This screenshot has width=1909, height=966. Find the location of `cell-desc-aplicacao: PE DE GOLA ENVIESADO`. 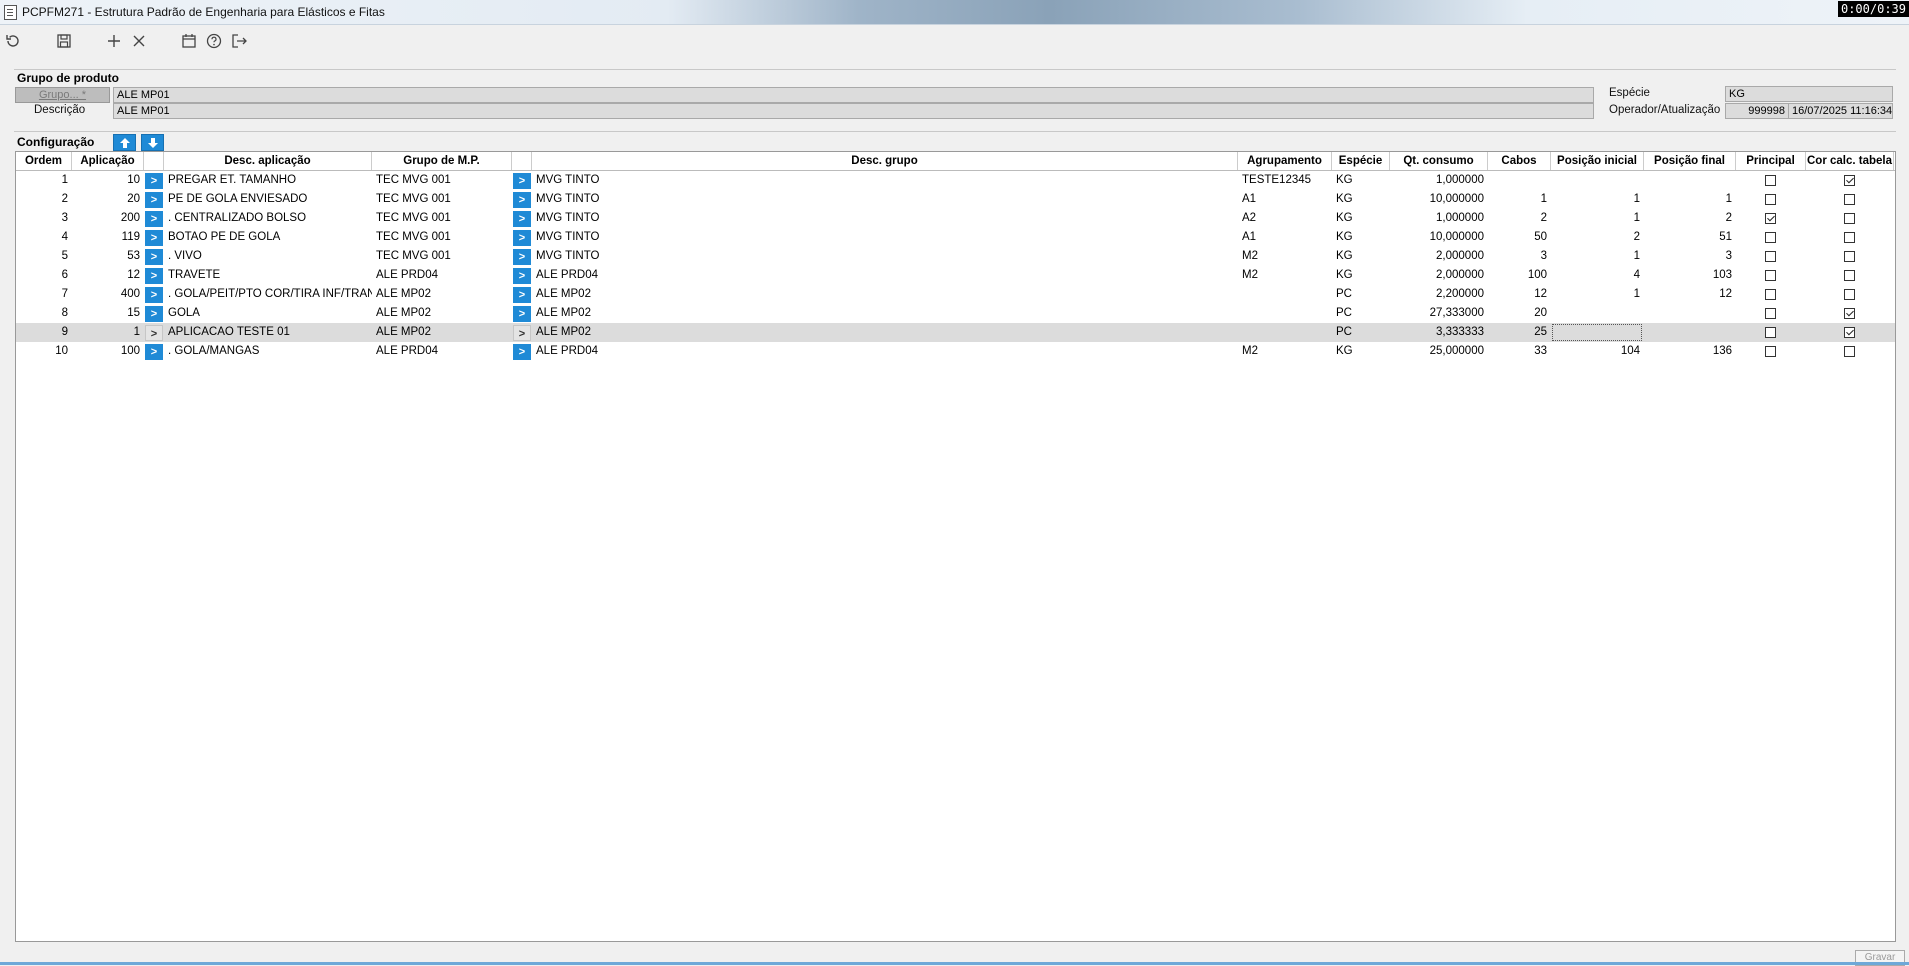

cell-desc-aplicacao: PE DE GOLA ENVIESADO is located at coordinates (268, 199).